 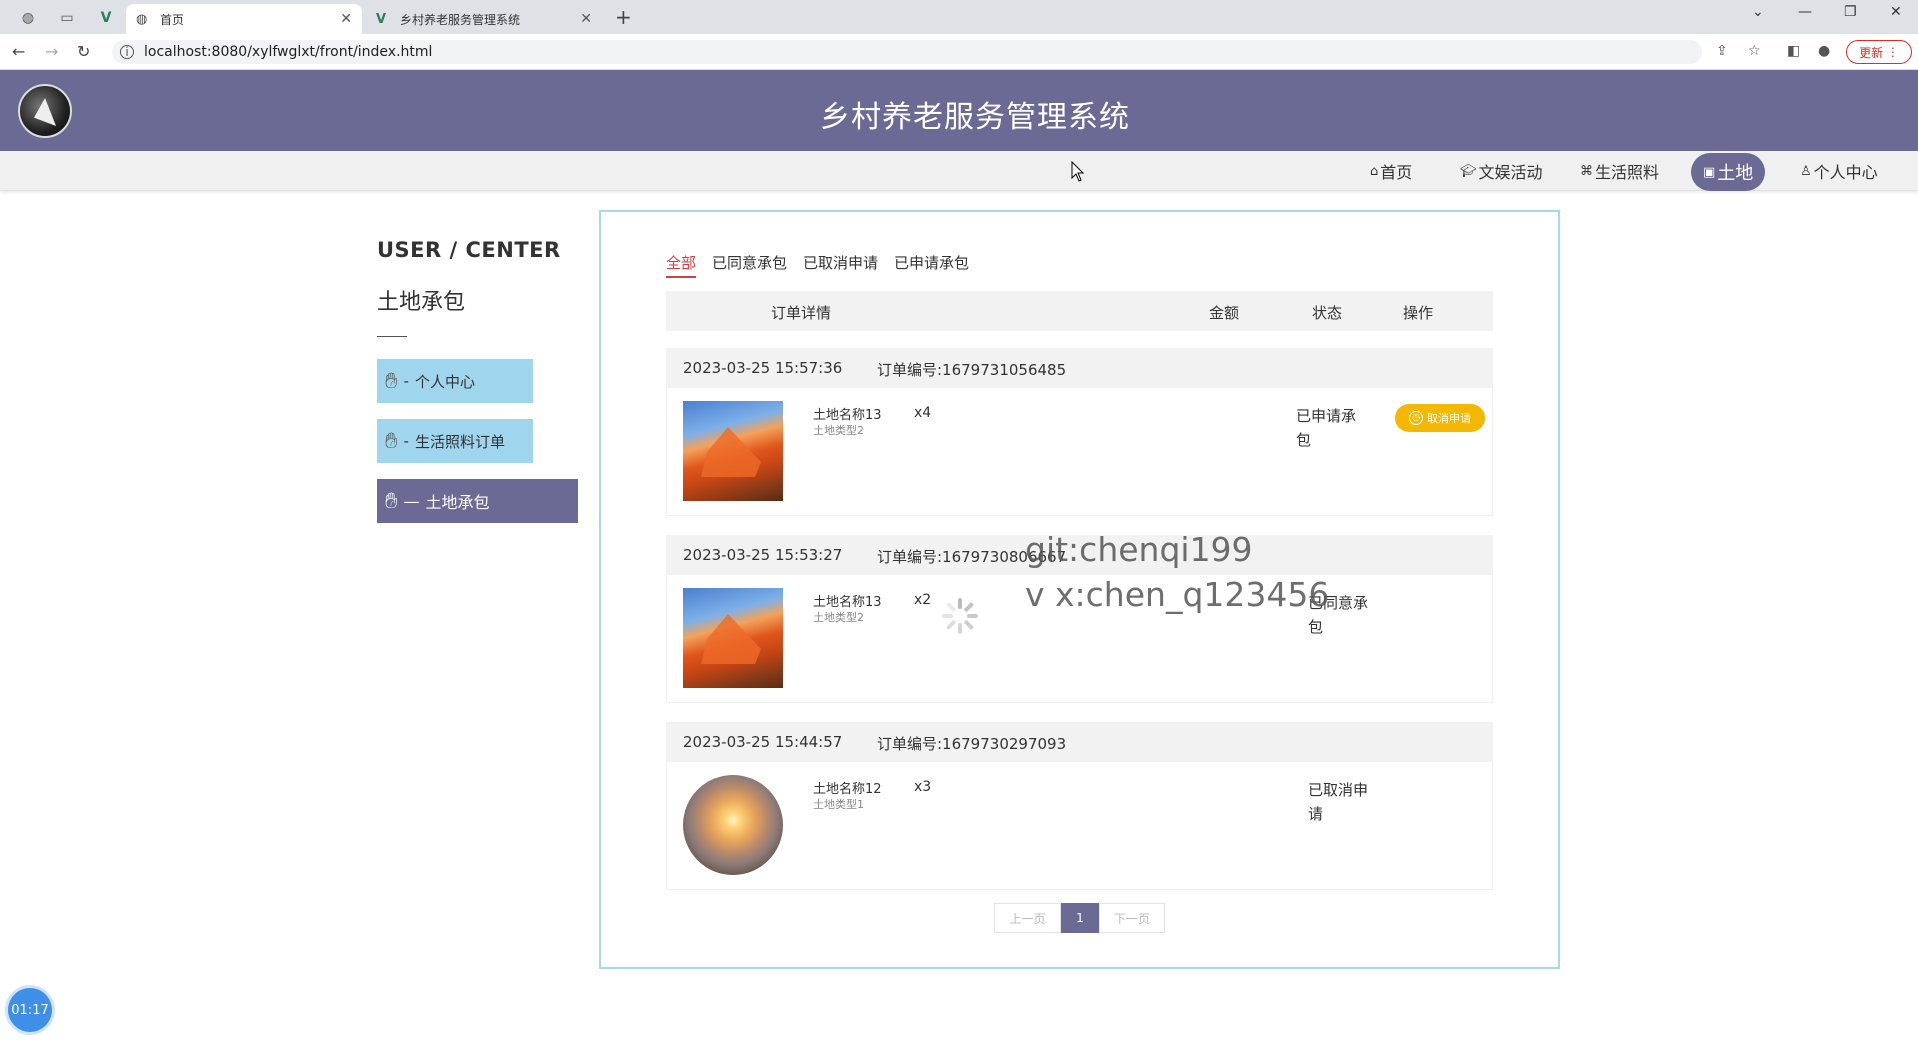 What do you see at coordinates (28, 18) in the screenshot?
I see `pinned-tab-globe-icon: ◍` at bounding box center [28, 18].